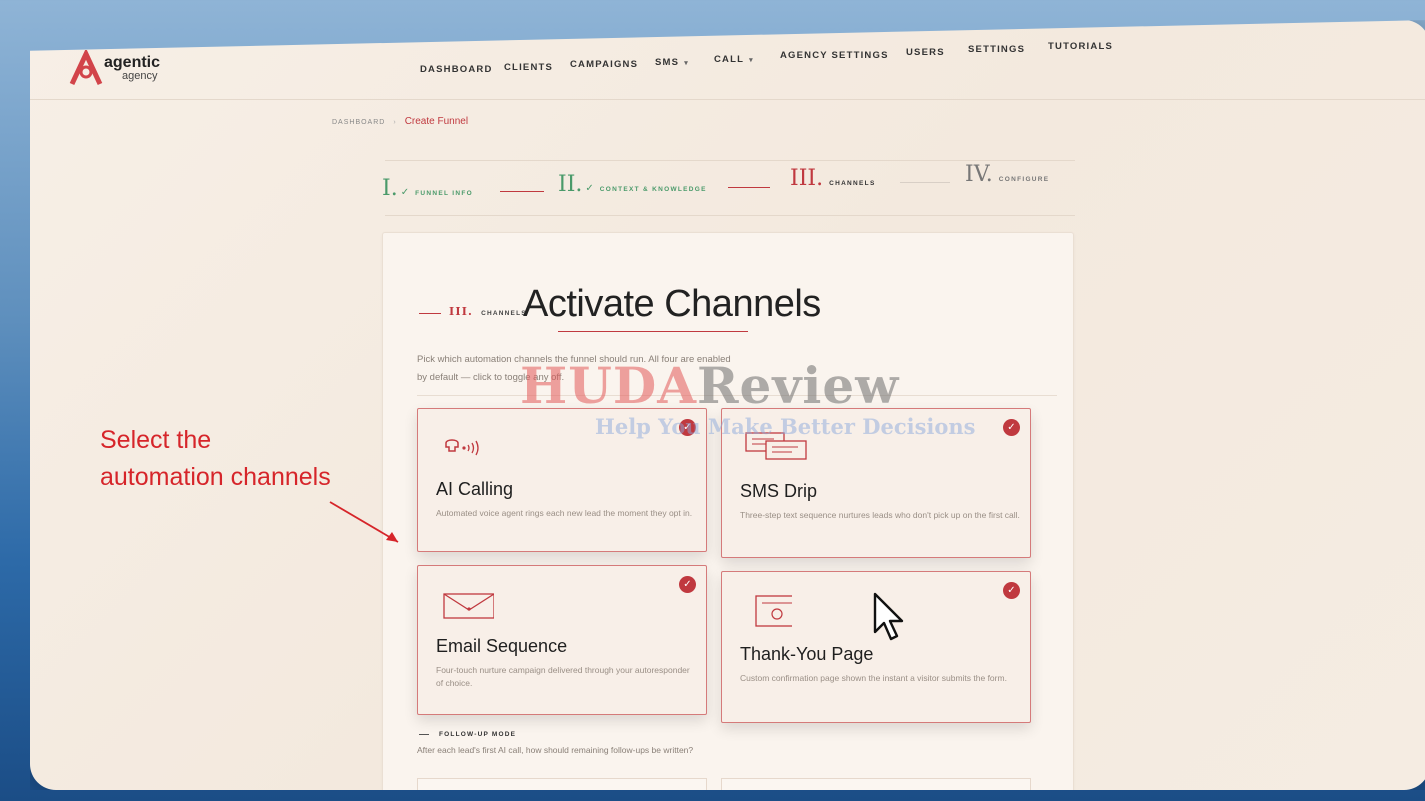 This screenshot has width=1425, height=801. I want to click on card-title: AI Calling, so click(475, 489).